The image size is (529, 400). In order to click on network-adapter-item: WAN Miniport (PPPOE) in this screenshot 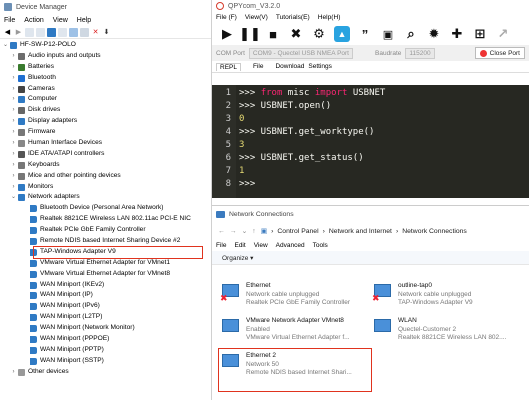, I will do `click(105, 339)`.